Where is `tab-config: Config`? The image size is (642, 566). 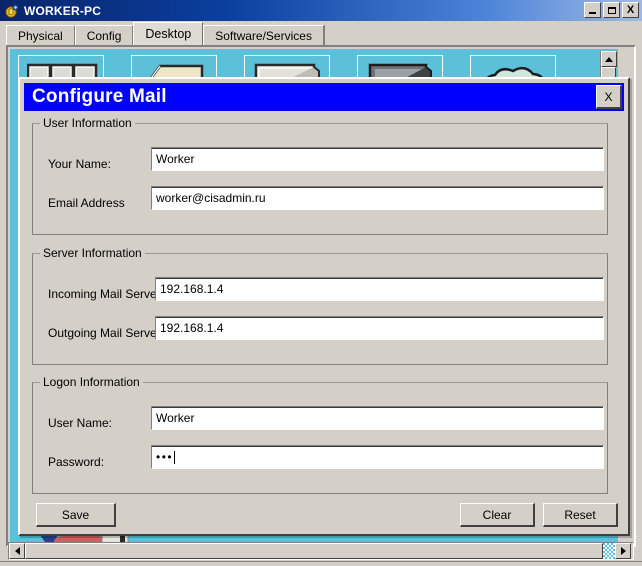
tab-config: Config is located at coordinates (104, 35).